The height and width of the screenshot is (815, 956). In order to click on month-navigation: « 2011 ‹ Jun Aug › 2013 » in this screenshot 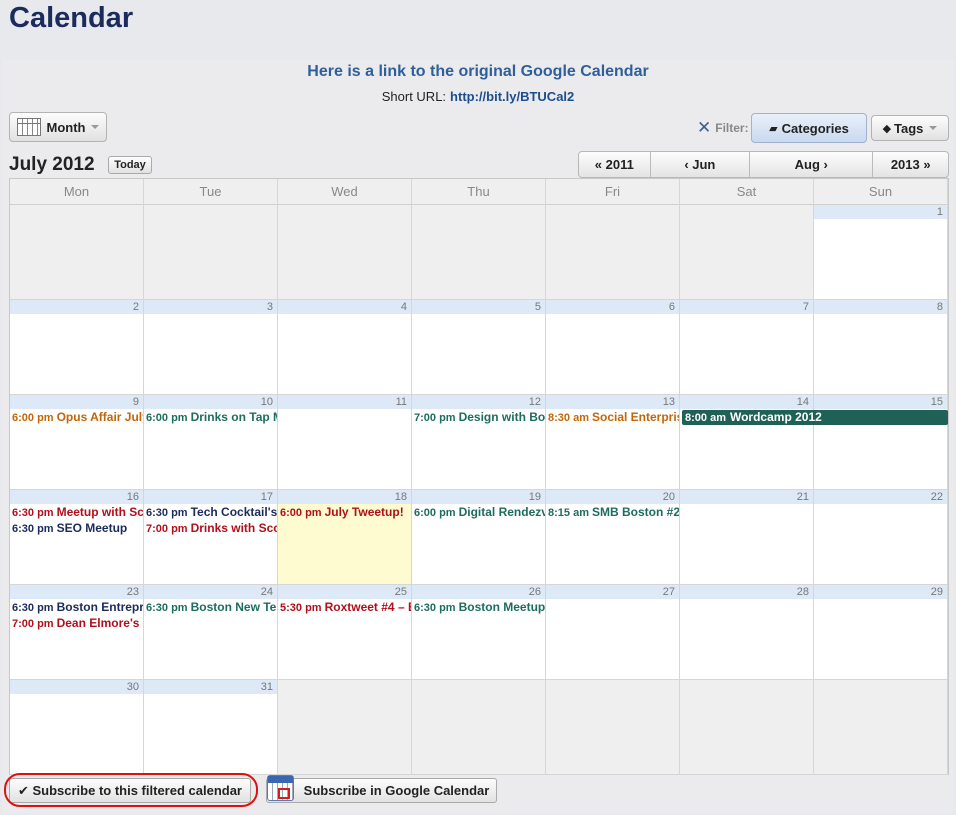, I will do `click(763, 164)`.